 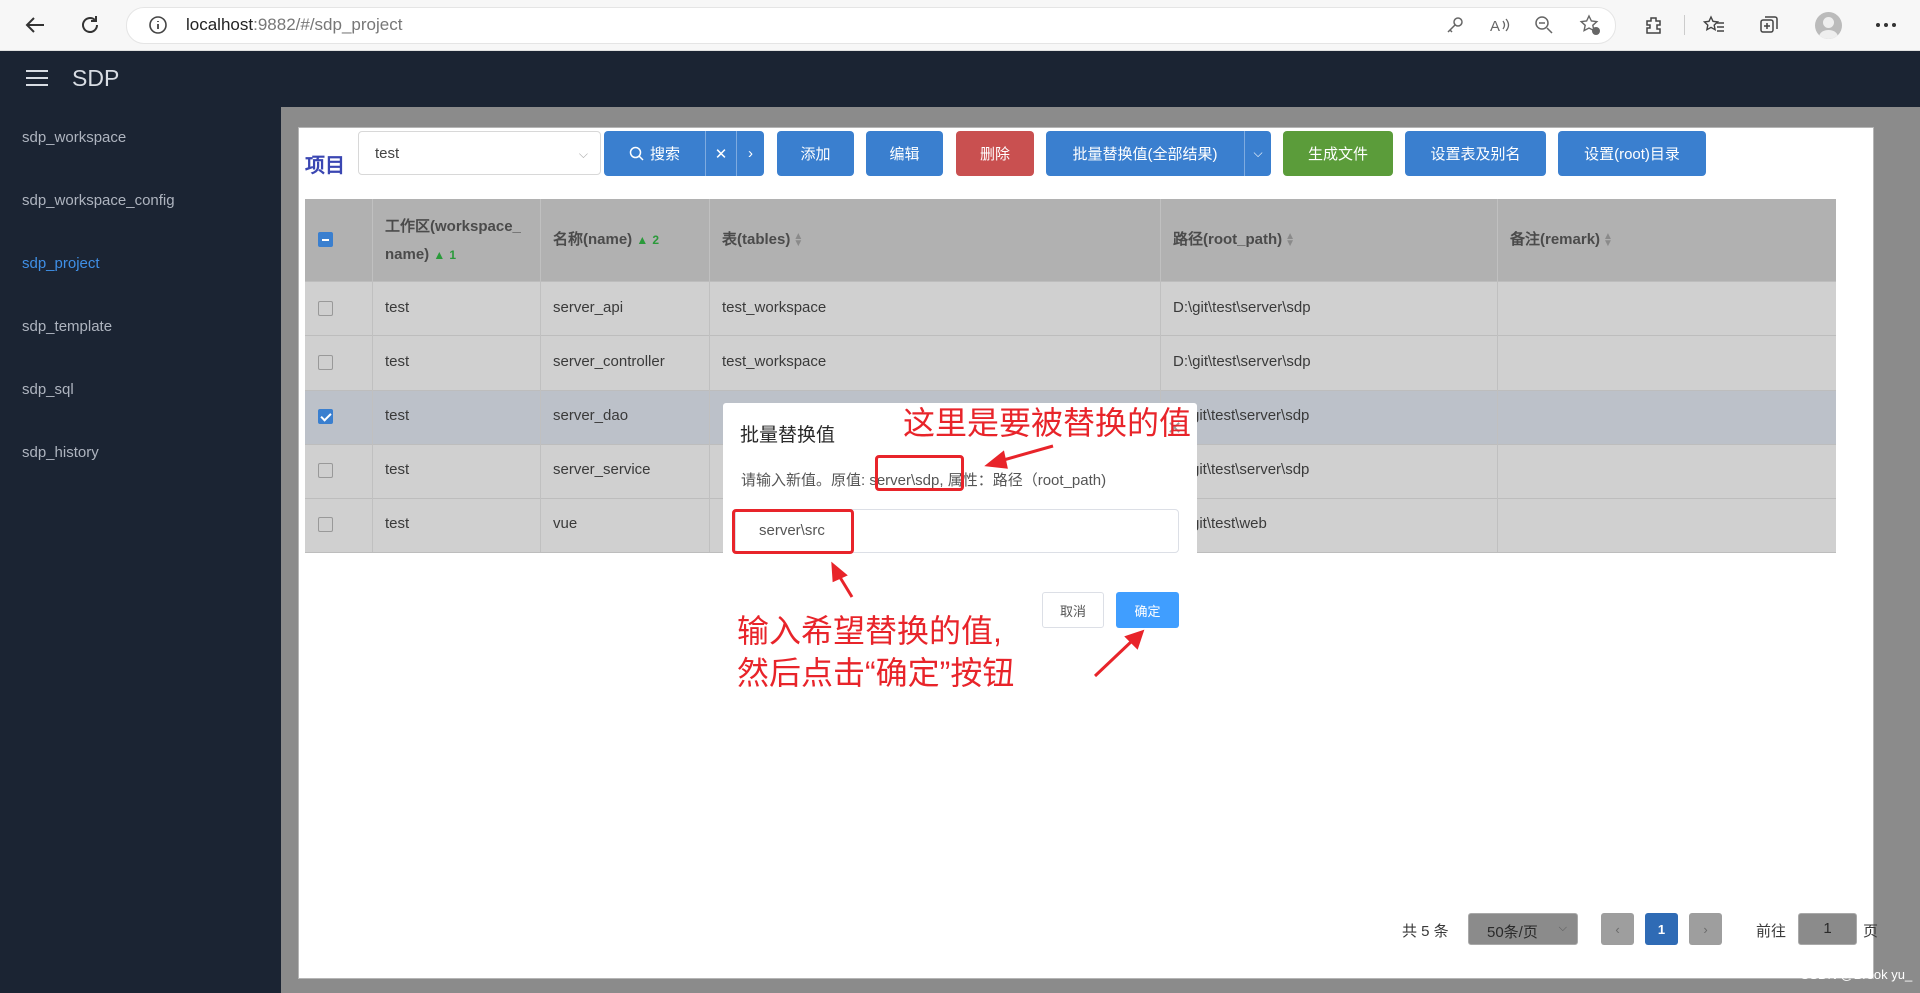 I want to click on read-aloud-icon: A, so click(x=1500, y=25).